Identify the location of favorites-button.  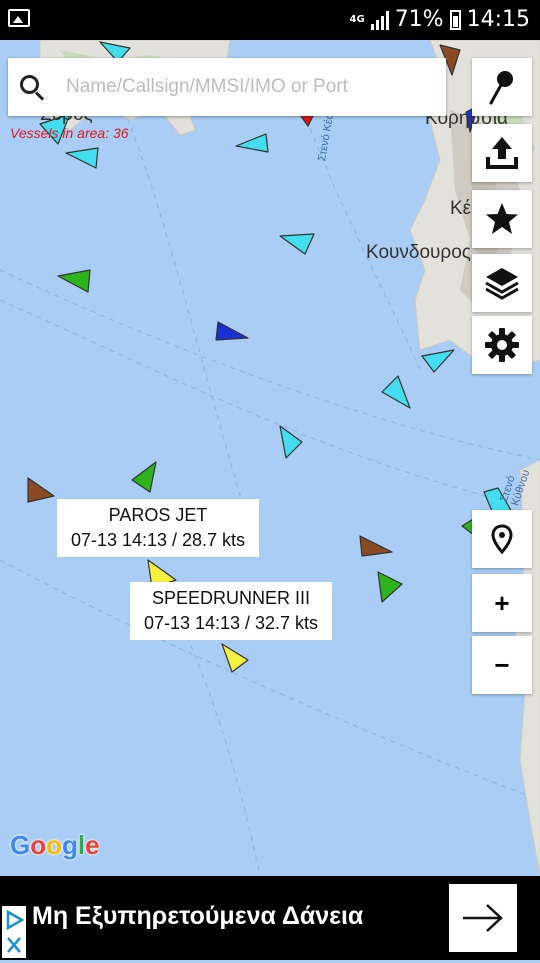
(502, 219).